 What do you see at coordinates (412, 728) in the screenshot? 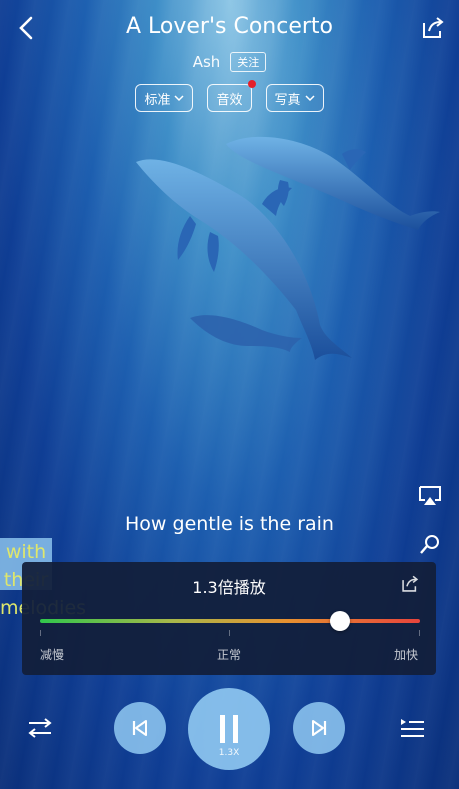
I see `playlist-icon` at bounding box center [412, 728].